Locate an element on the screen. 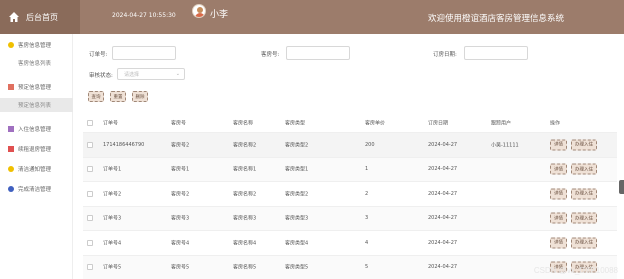 This screenshot has height=279, width=624. sidebar-item-label: 完成清洁管理 is located at coordinates (35, 190).